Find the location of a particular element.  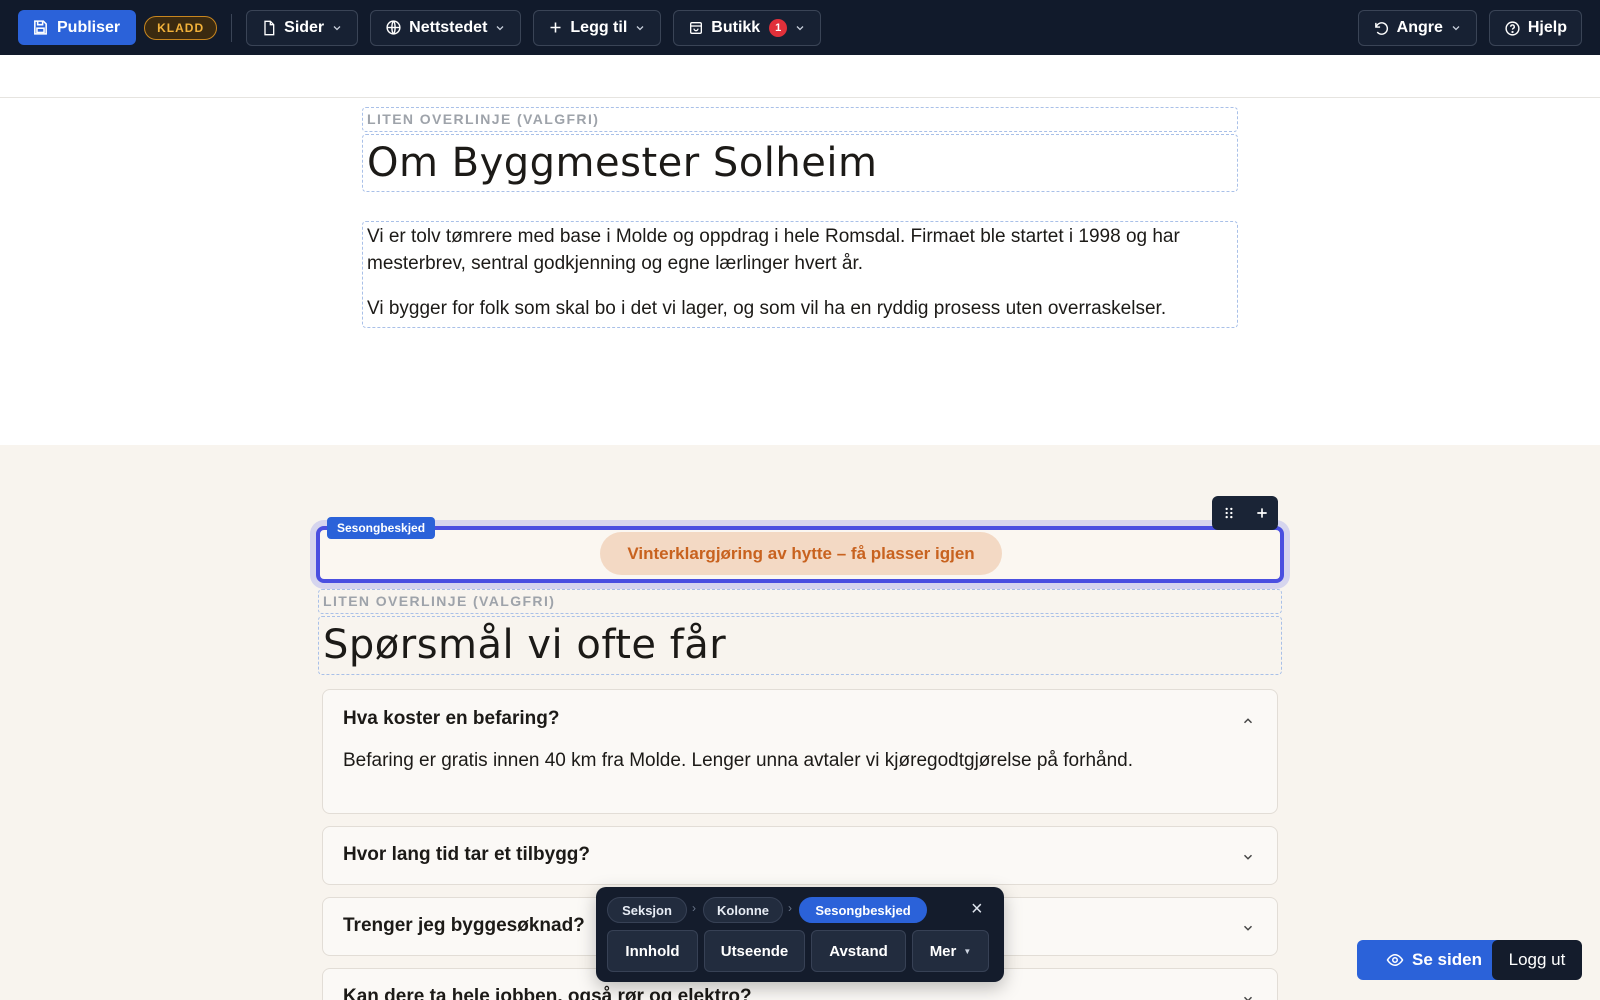

tab-content: Innhold is located at coordinates (652, 951).